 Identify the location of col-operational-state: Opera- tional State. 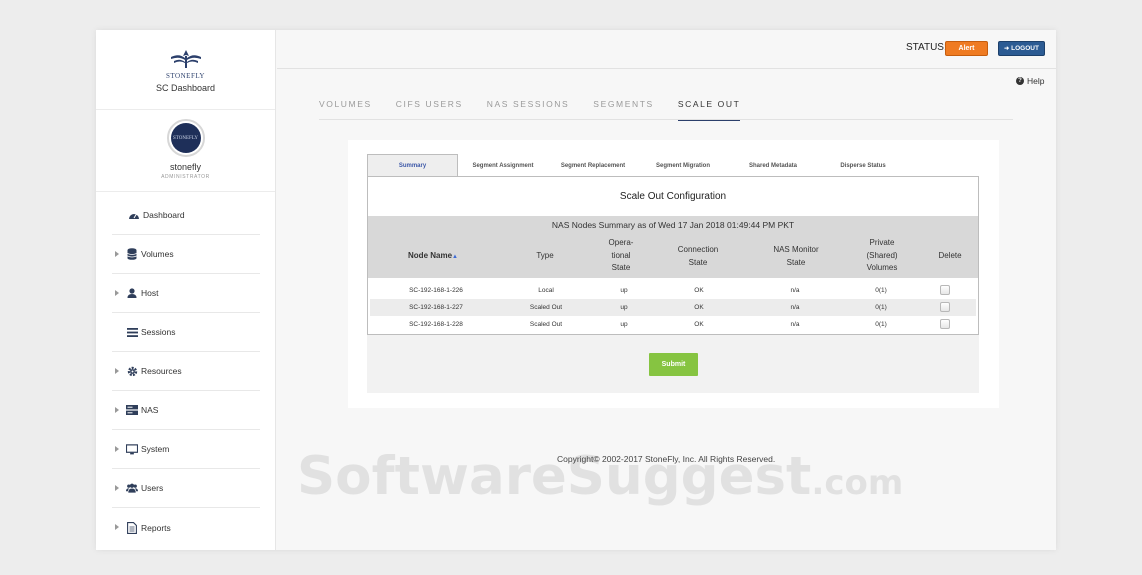
(621, 256).